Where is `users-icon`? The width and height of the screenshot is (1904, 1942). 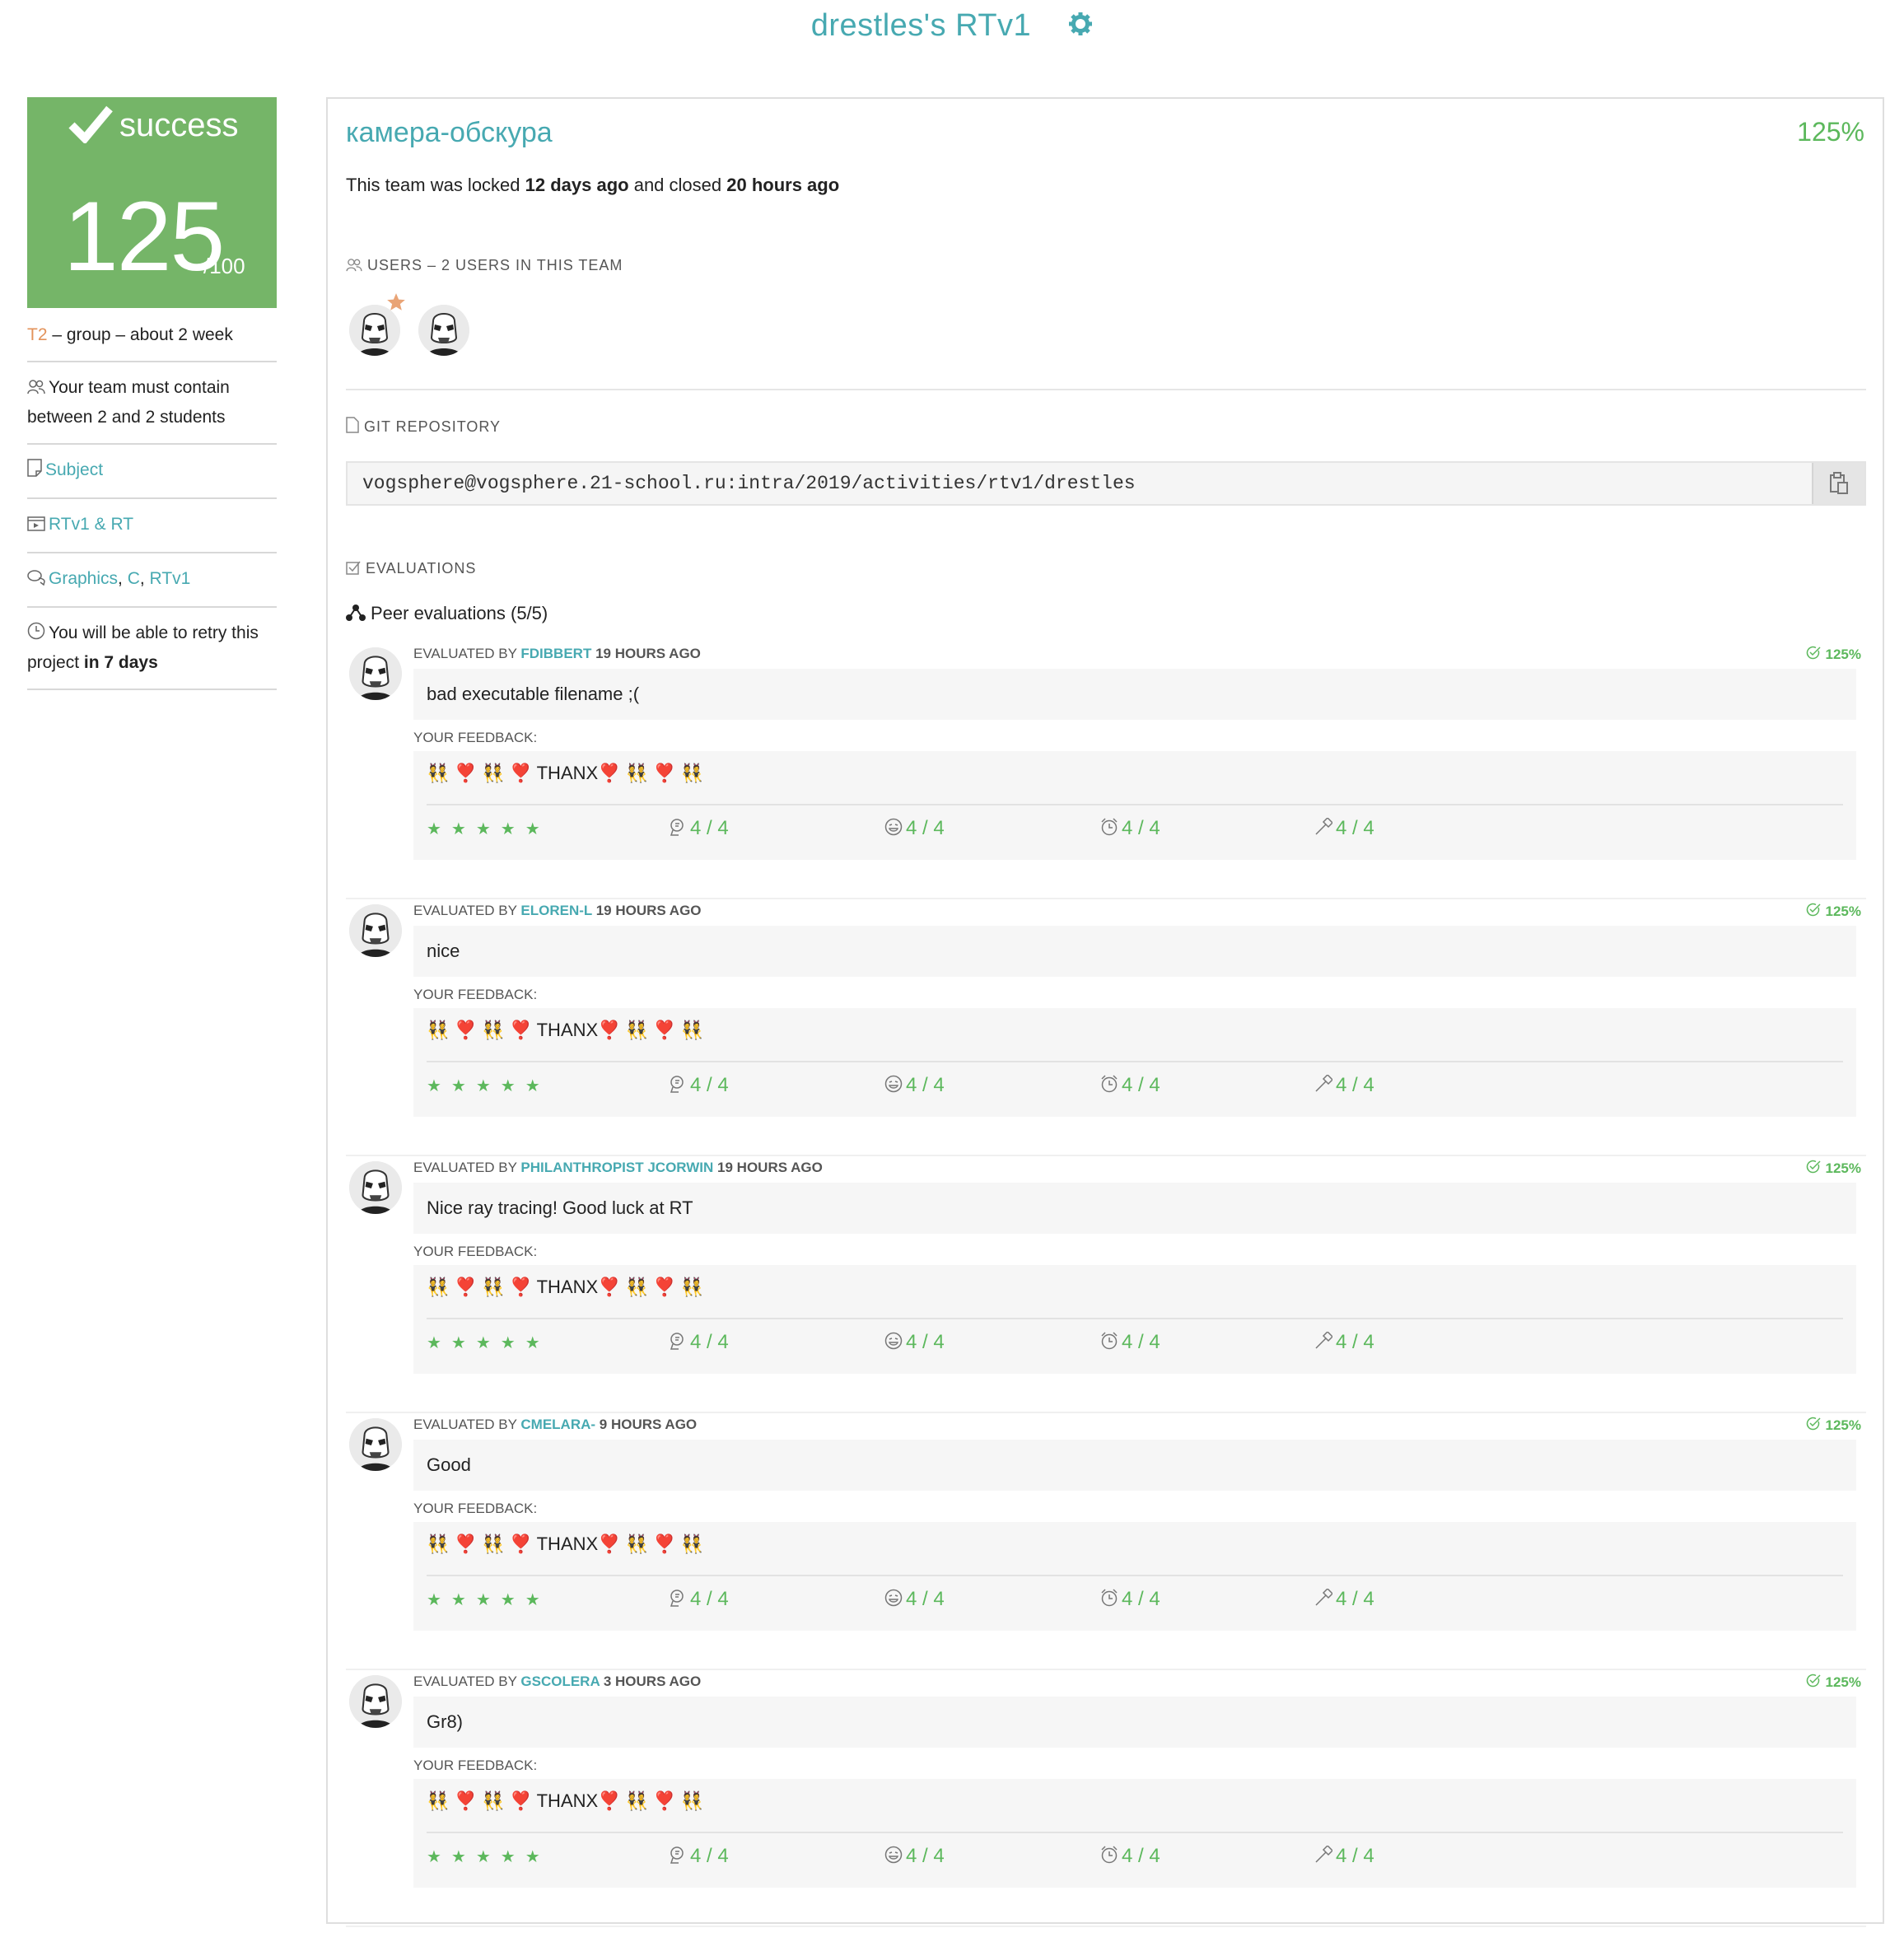 users-icon is located at coordinates (354, 267).